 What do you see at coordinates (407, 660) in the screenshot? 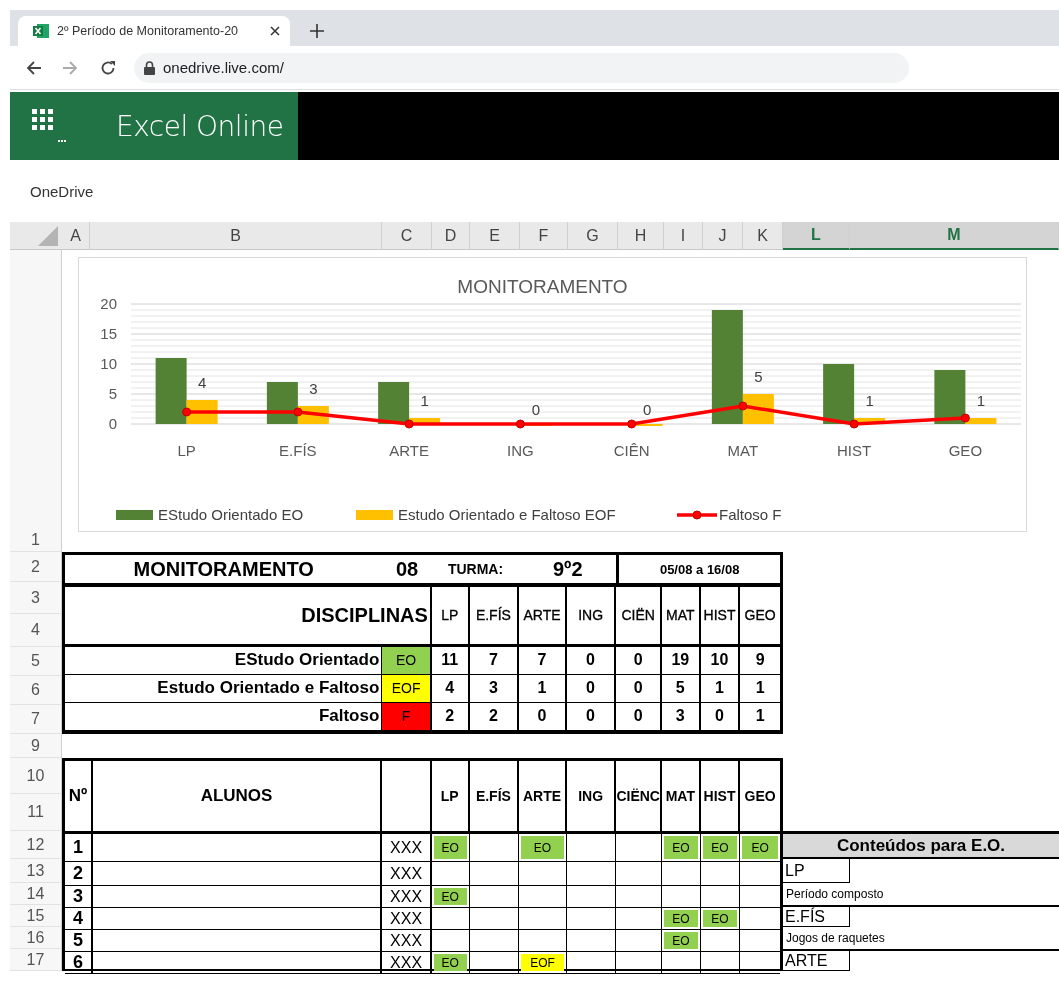
I see `table-cell: EO` at bounding box center [407, 660].